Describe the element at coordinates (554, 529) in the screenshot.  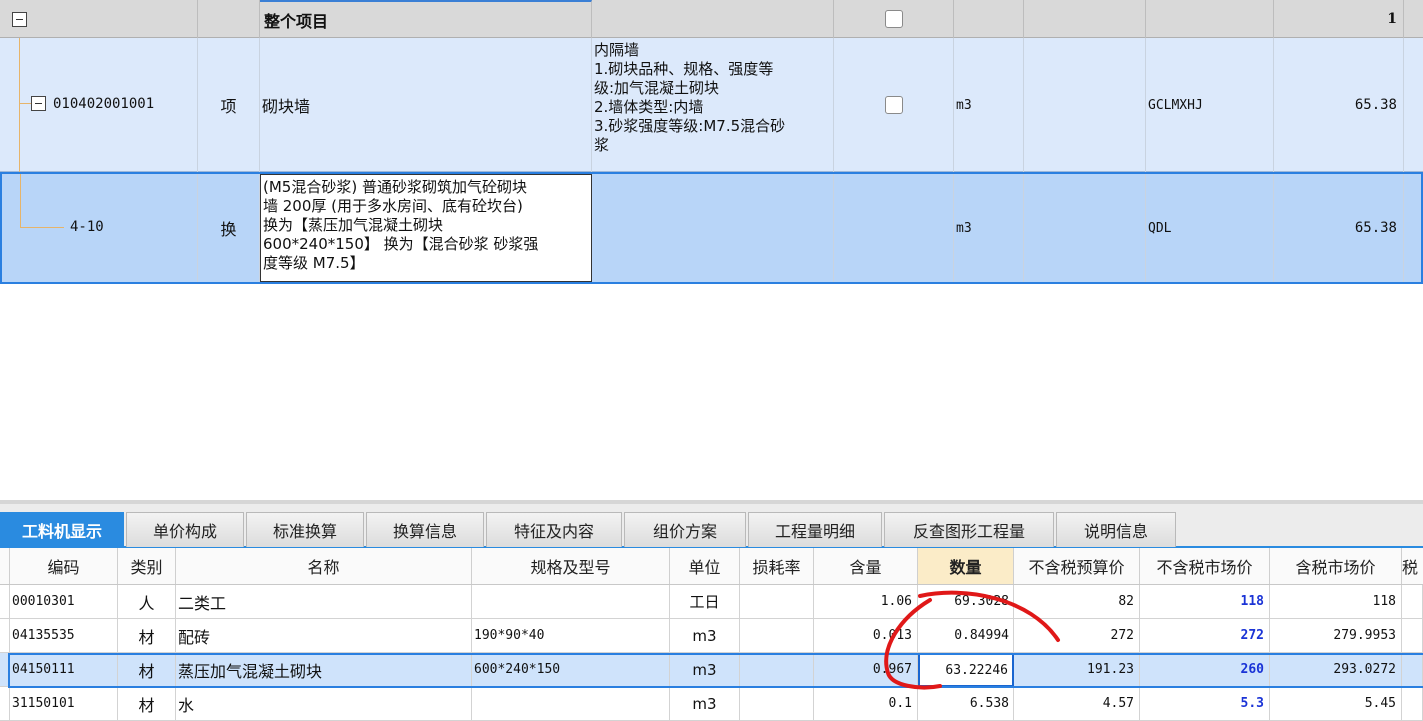
I see `tab-features: 特征及内容` at that location.